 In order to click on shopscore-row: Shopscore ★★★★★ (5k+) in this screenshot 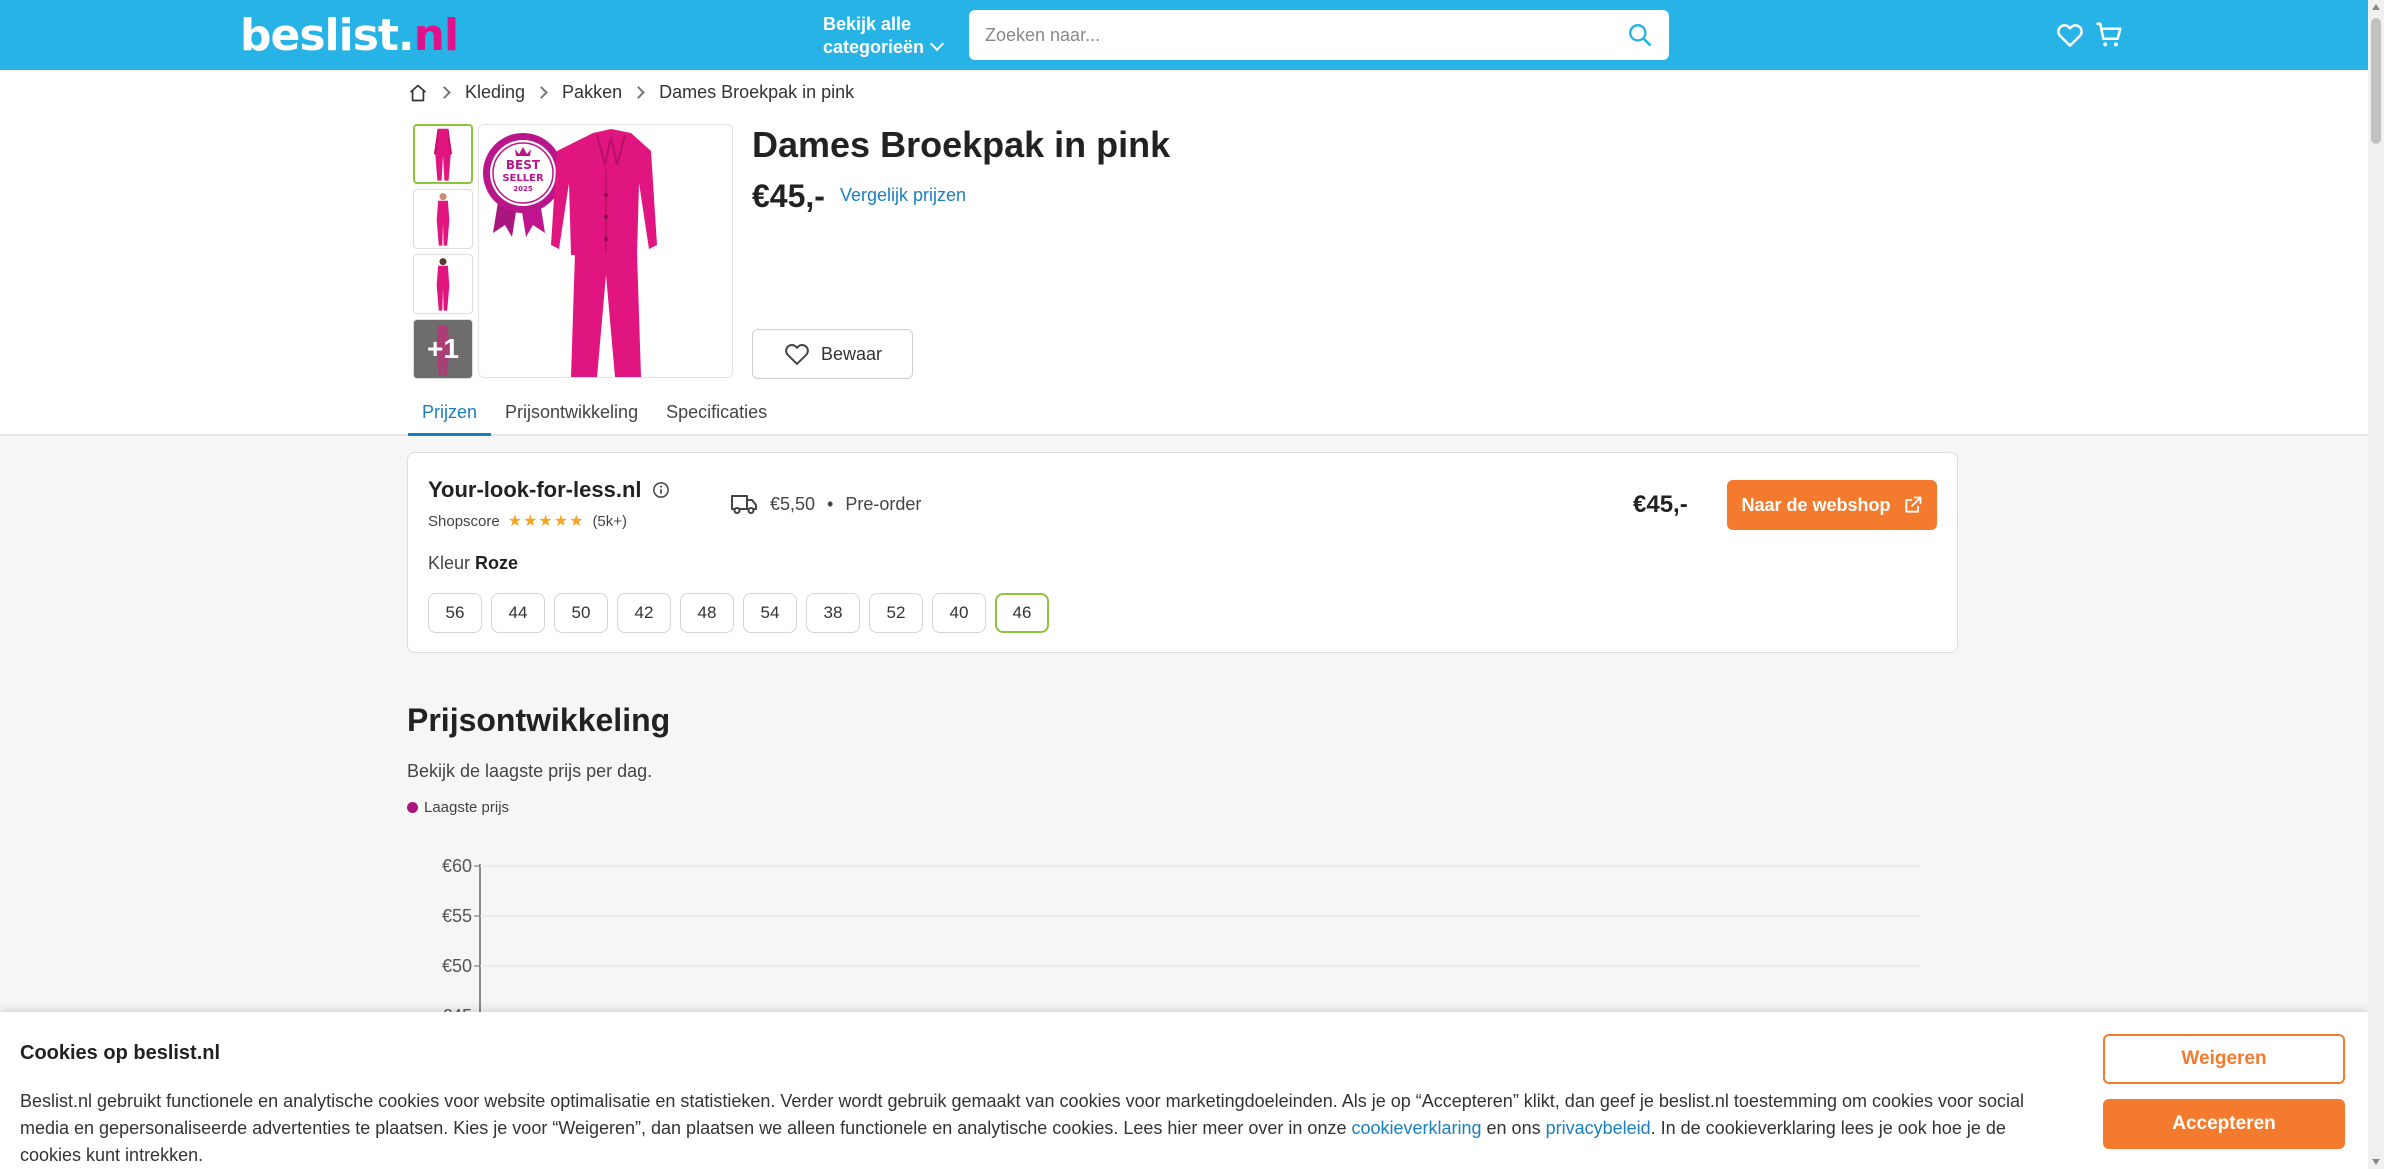, I will do `click(527, 521)`.